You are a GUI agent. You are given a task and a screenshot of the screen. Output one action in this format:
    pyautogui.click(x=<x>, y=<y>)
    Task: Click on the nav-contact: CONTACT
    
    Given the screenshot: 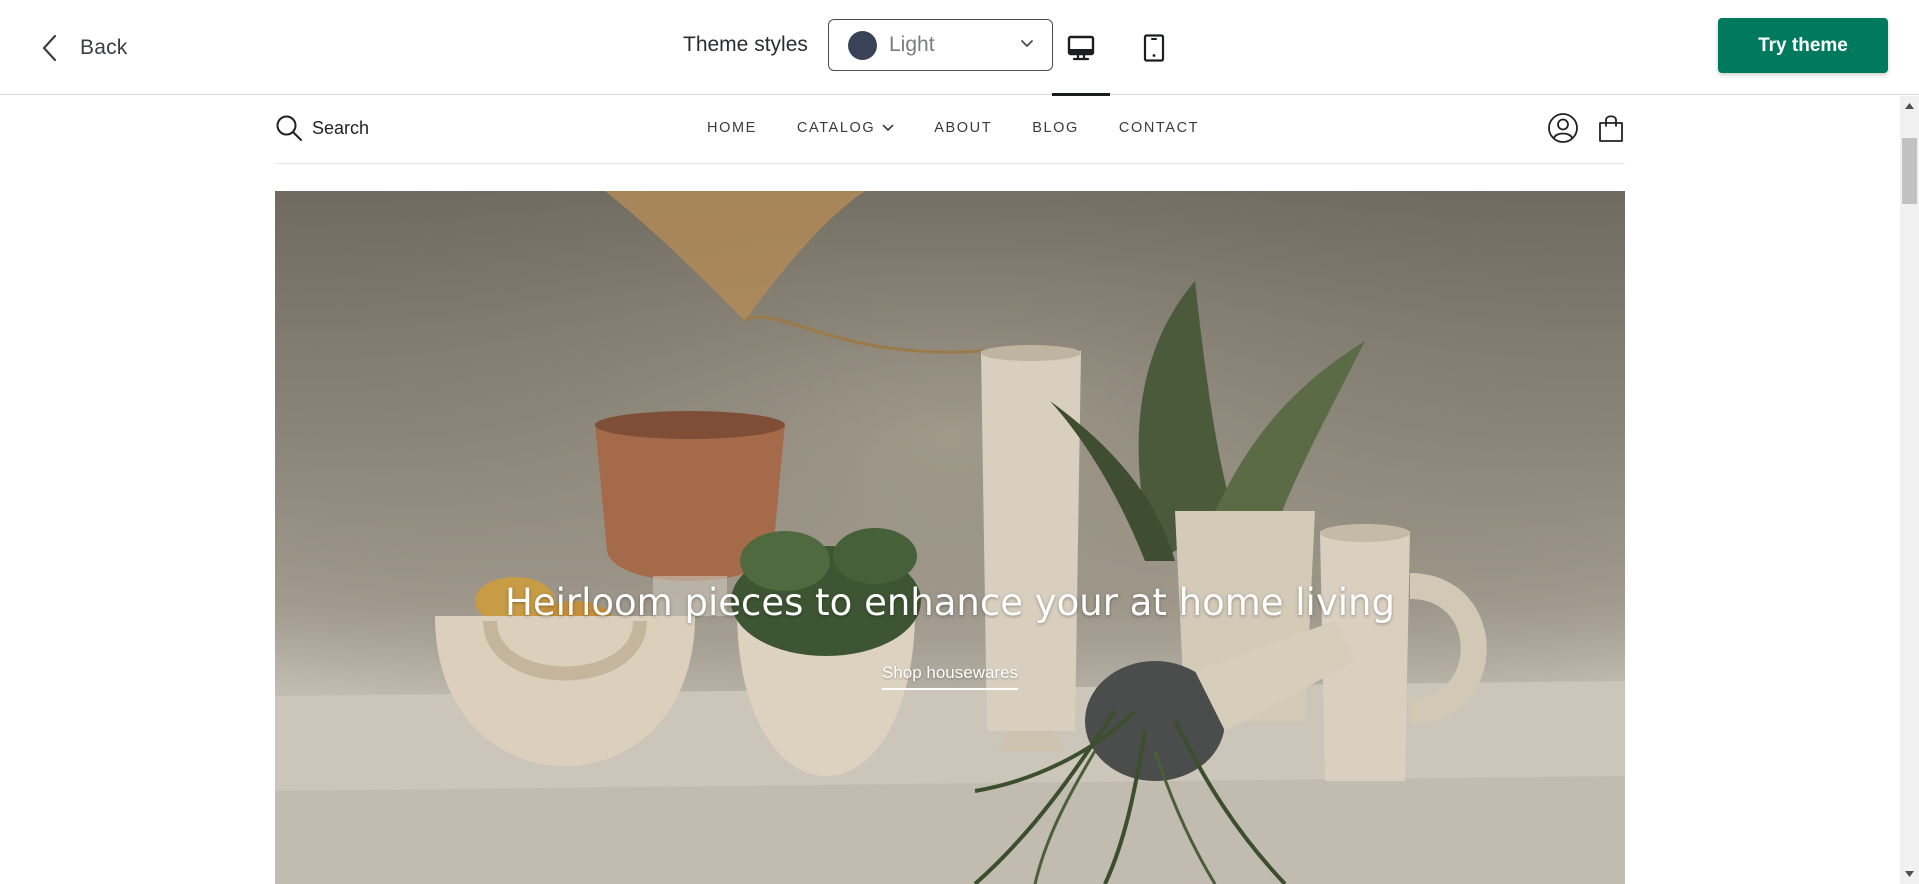 What is the action you would take?
    pyautogui.click(x=1159, y=128)
    